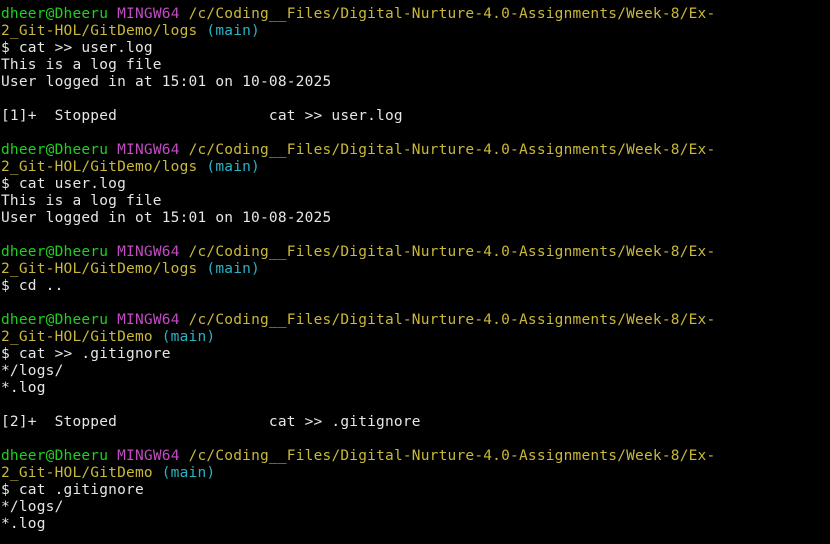 Image resolution: width=830 pixels, height=544 pixels. What do you see at coordinates (202, 116) in the screenshot?
I see `job-status-line: [1]+ Stopped cat >> user.log` at bounding box center [202, 116].